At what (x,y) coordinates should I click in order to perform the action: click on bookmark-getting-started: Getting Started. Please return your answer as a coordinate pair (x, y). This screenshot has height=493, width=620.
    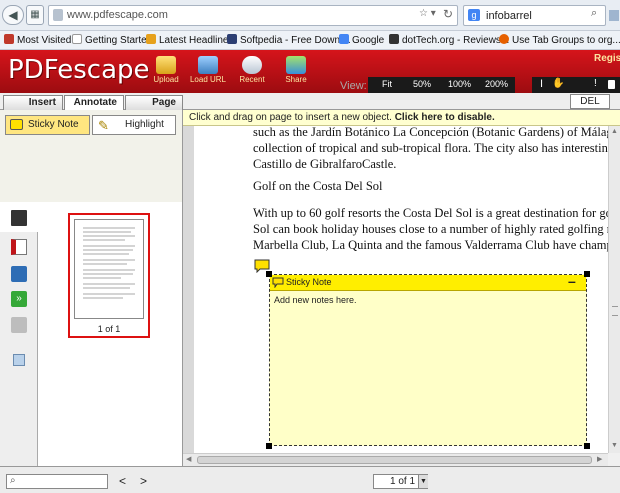
    Looking at the image, I should click on (112, 40).